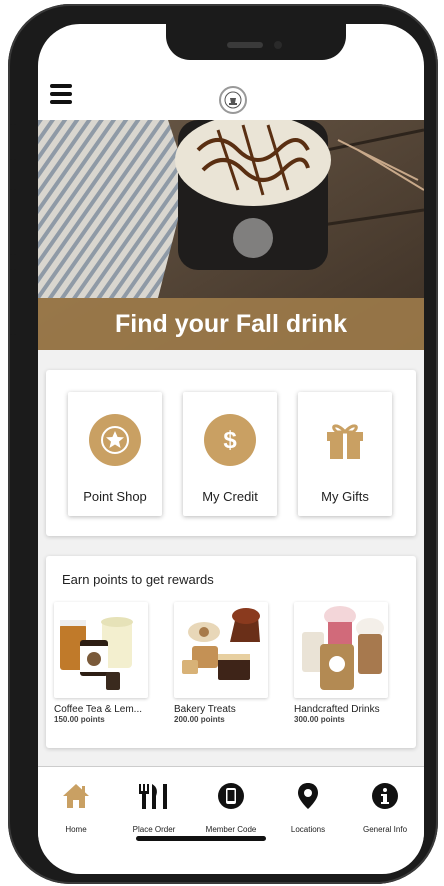 Image resolution: width=444 pixels, height=886 pixels. Describe the element at coordinates (345, 496) in the screenshot. I see `my-gifts-label: My Gifts` at that location.